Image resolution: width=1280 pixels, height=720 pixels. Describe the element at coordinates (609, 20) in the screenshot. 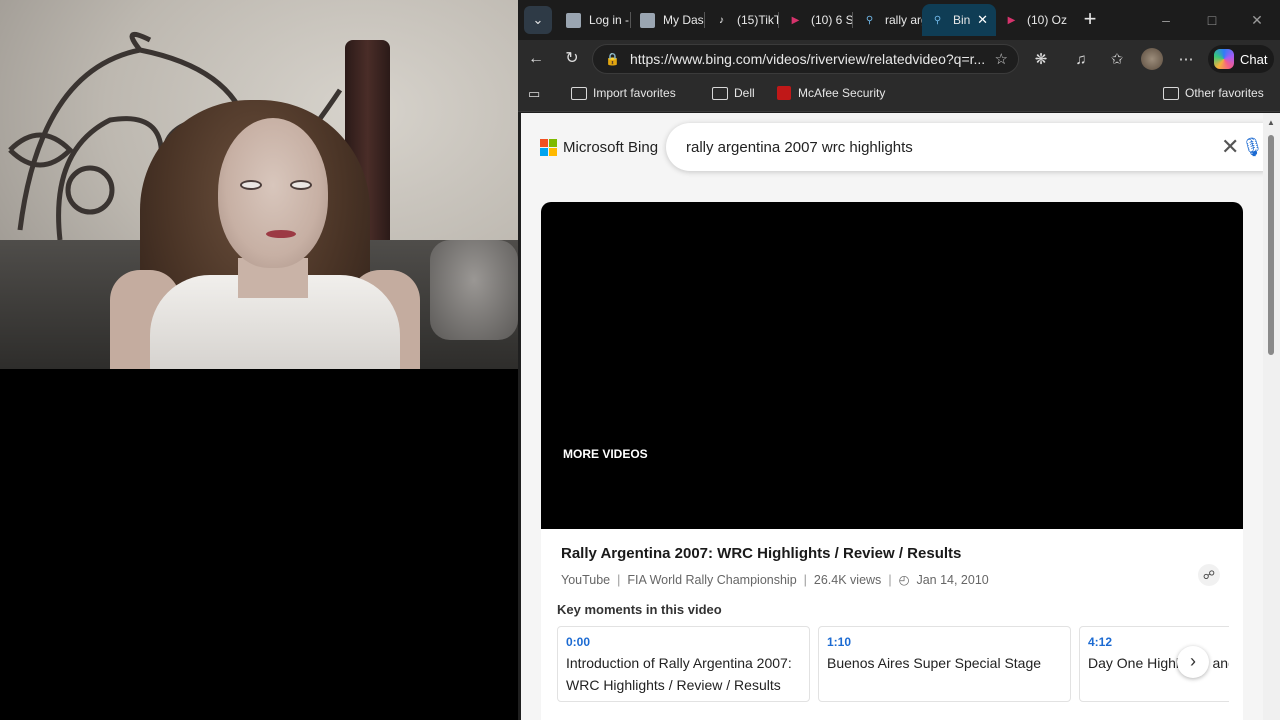

I see `tab-label: Log in -` at that location.